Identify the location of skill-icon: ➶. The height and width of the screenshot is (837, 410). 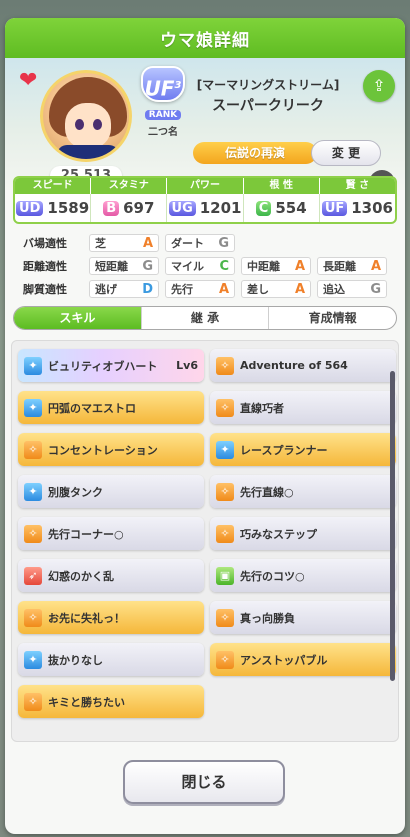
(33, 575).